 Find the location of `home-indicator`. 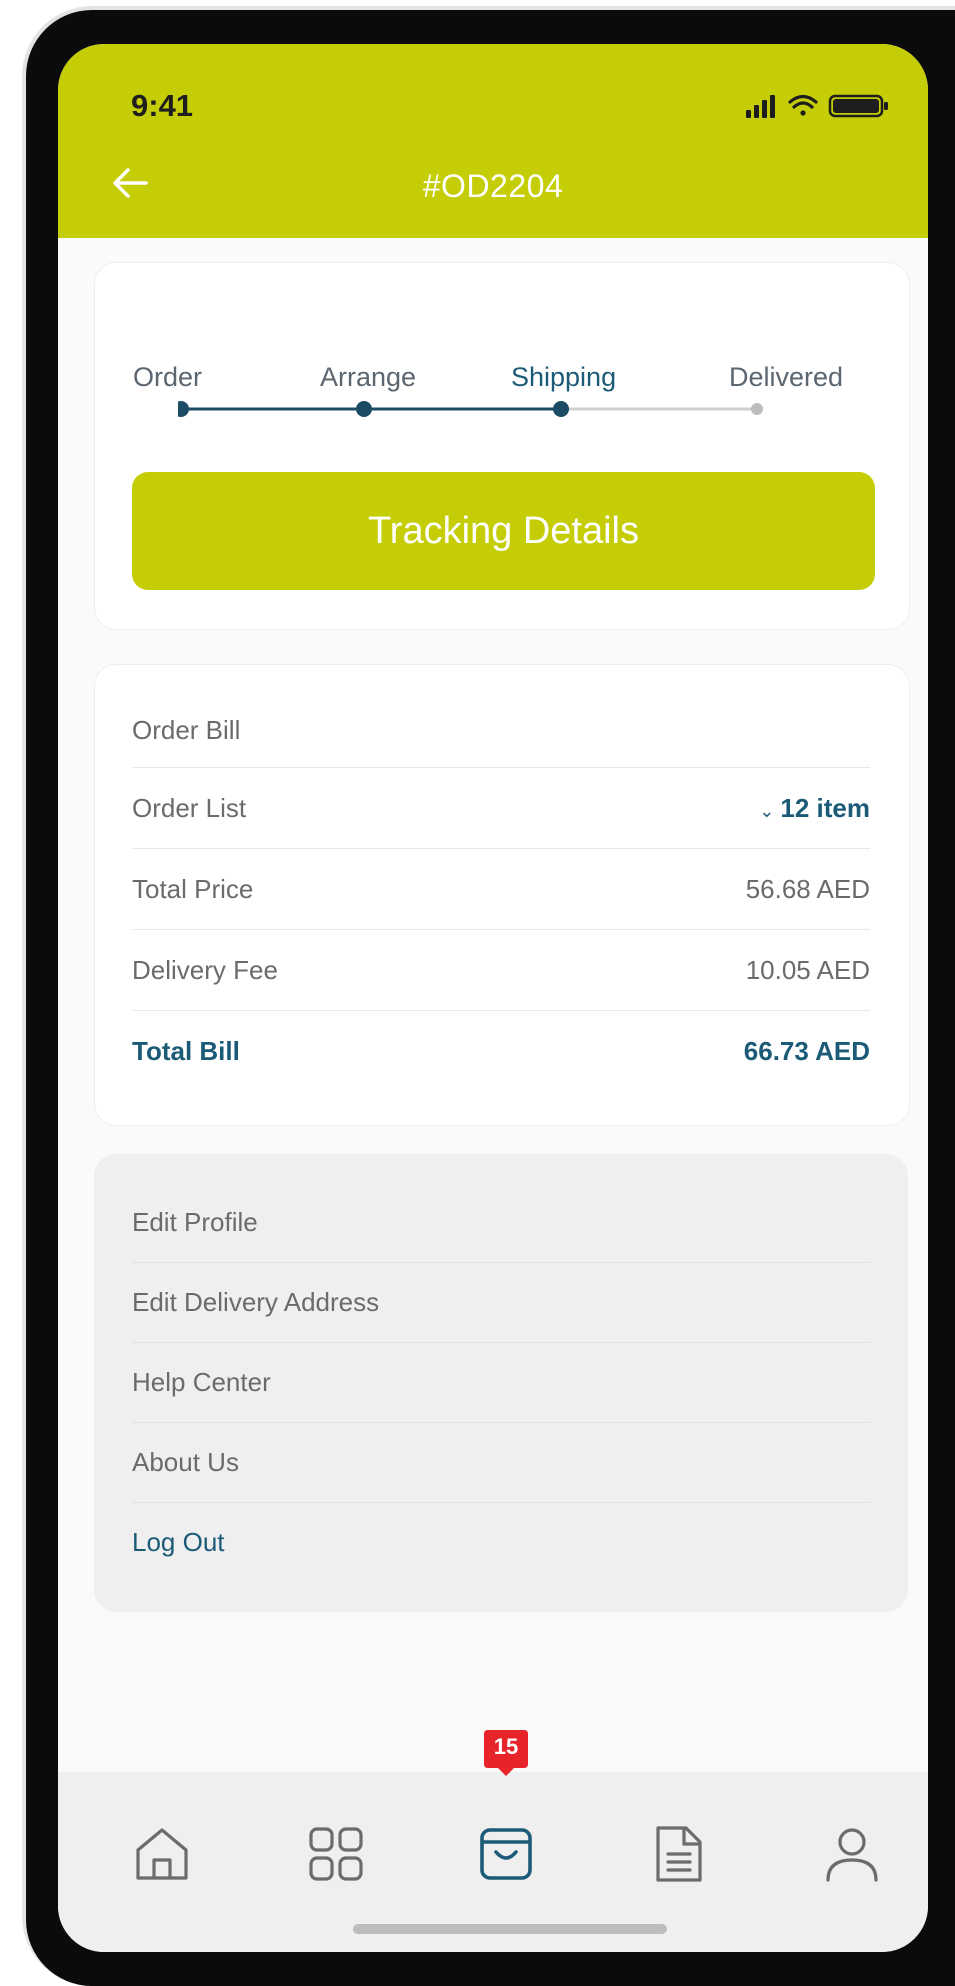

home-indicator is located at coordinates (510, 1929).